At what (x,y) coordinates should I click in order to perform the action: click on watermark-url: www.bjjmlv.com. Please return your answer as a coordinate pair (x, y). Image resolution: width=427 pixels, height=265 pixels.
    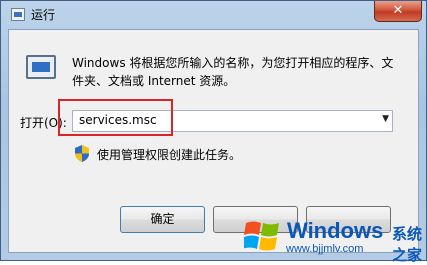
    Looking at the image, I should click on (325, 249).